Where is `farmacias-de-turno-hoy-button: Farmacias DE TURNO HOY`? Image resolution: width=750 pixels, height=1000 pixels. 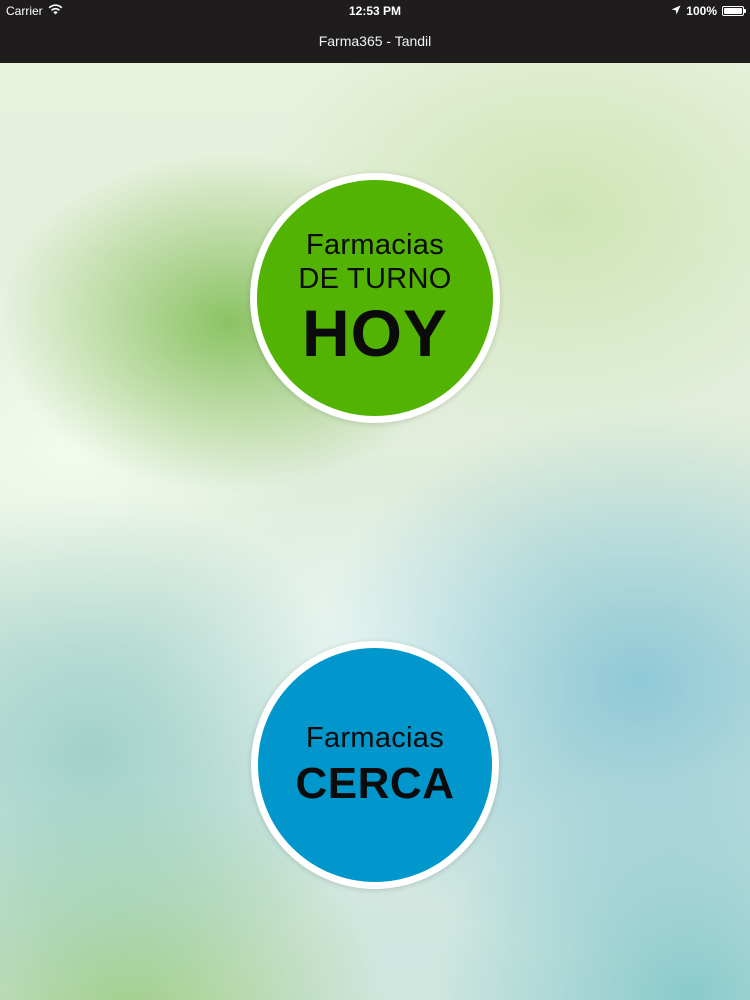
farmacias-de-turno-hoy-button: Farmacias DE TURNO HOY is located at coordinates (375, 298).